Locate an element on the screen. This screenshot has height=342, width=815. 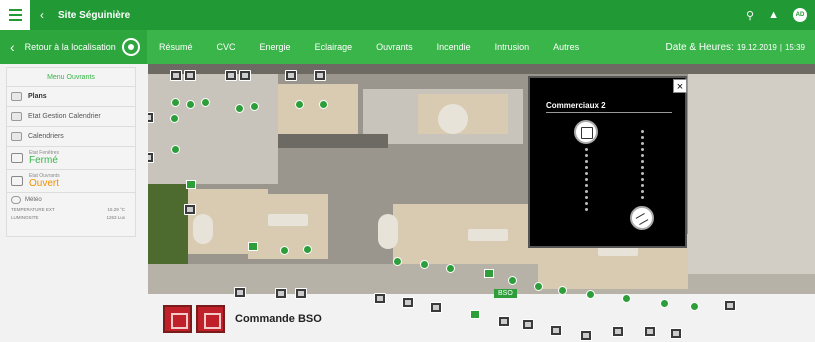
bso-lower-button is located at coordinates (177, 319).